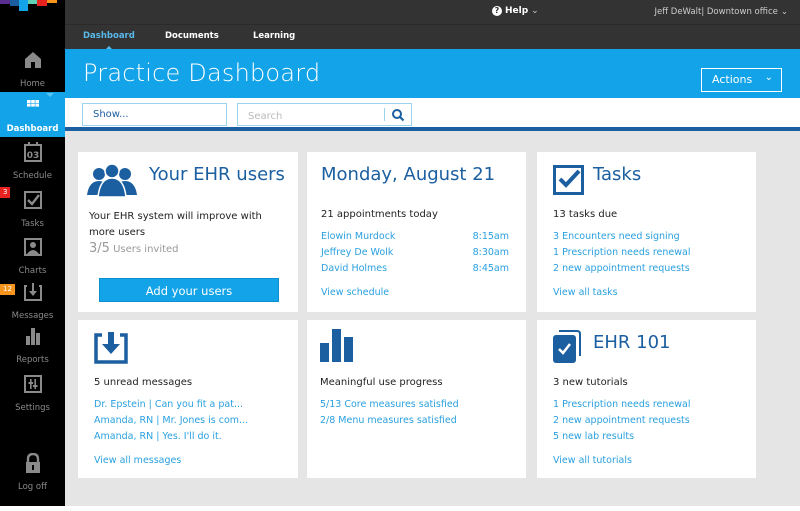  Describe the element at coordinates (415, 269) in the screenshot. I see `appointment-row: David Holmes 8:45am` at that location.